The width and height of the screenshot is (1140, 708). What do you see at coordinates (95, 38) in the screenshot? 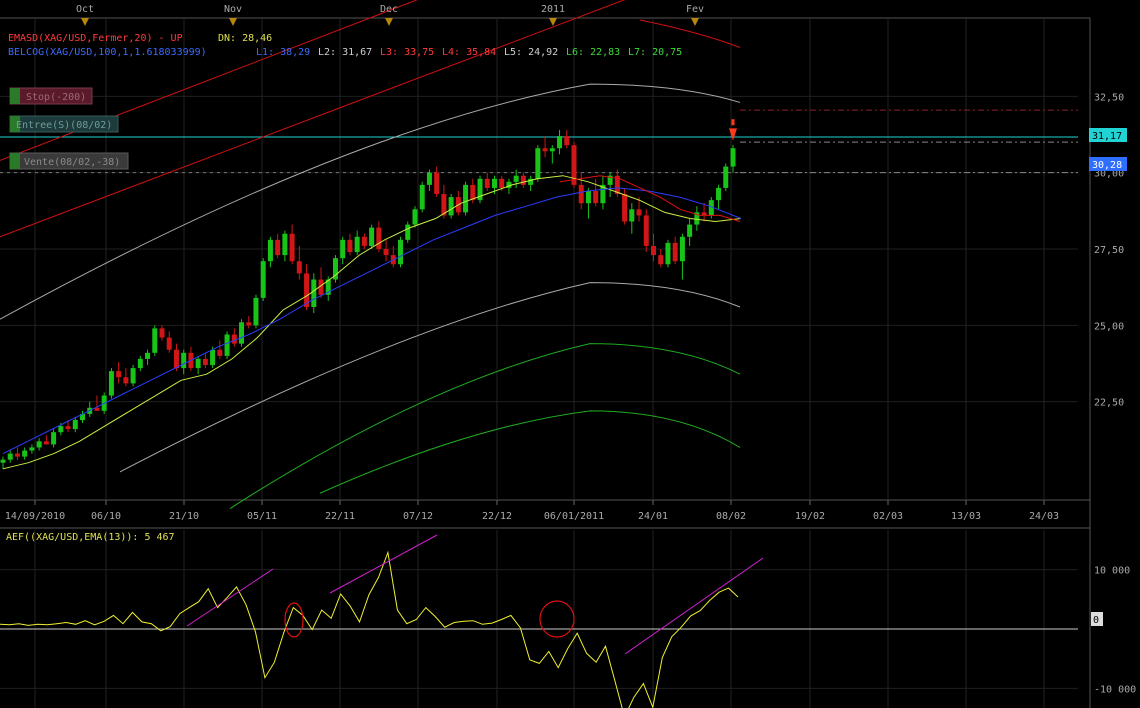
I see `ema-legend: EMASD(XAG/USD,Fermer,20) - UP` at bounding box center [95, 38].